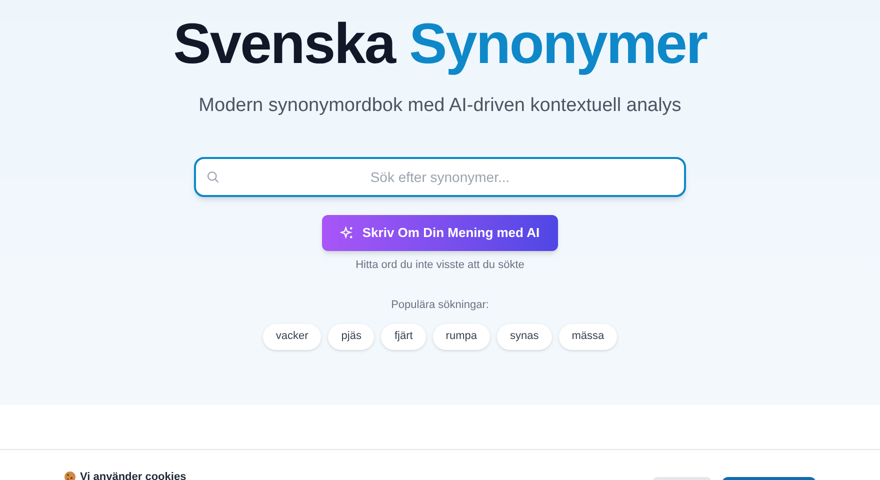 This screenshot has width=880, height=480. I want to click on ai-hint: Hitta ord du inte visste att du sökte, so click(440, 265).